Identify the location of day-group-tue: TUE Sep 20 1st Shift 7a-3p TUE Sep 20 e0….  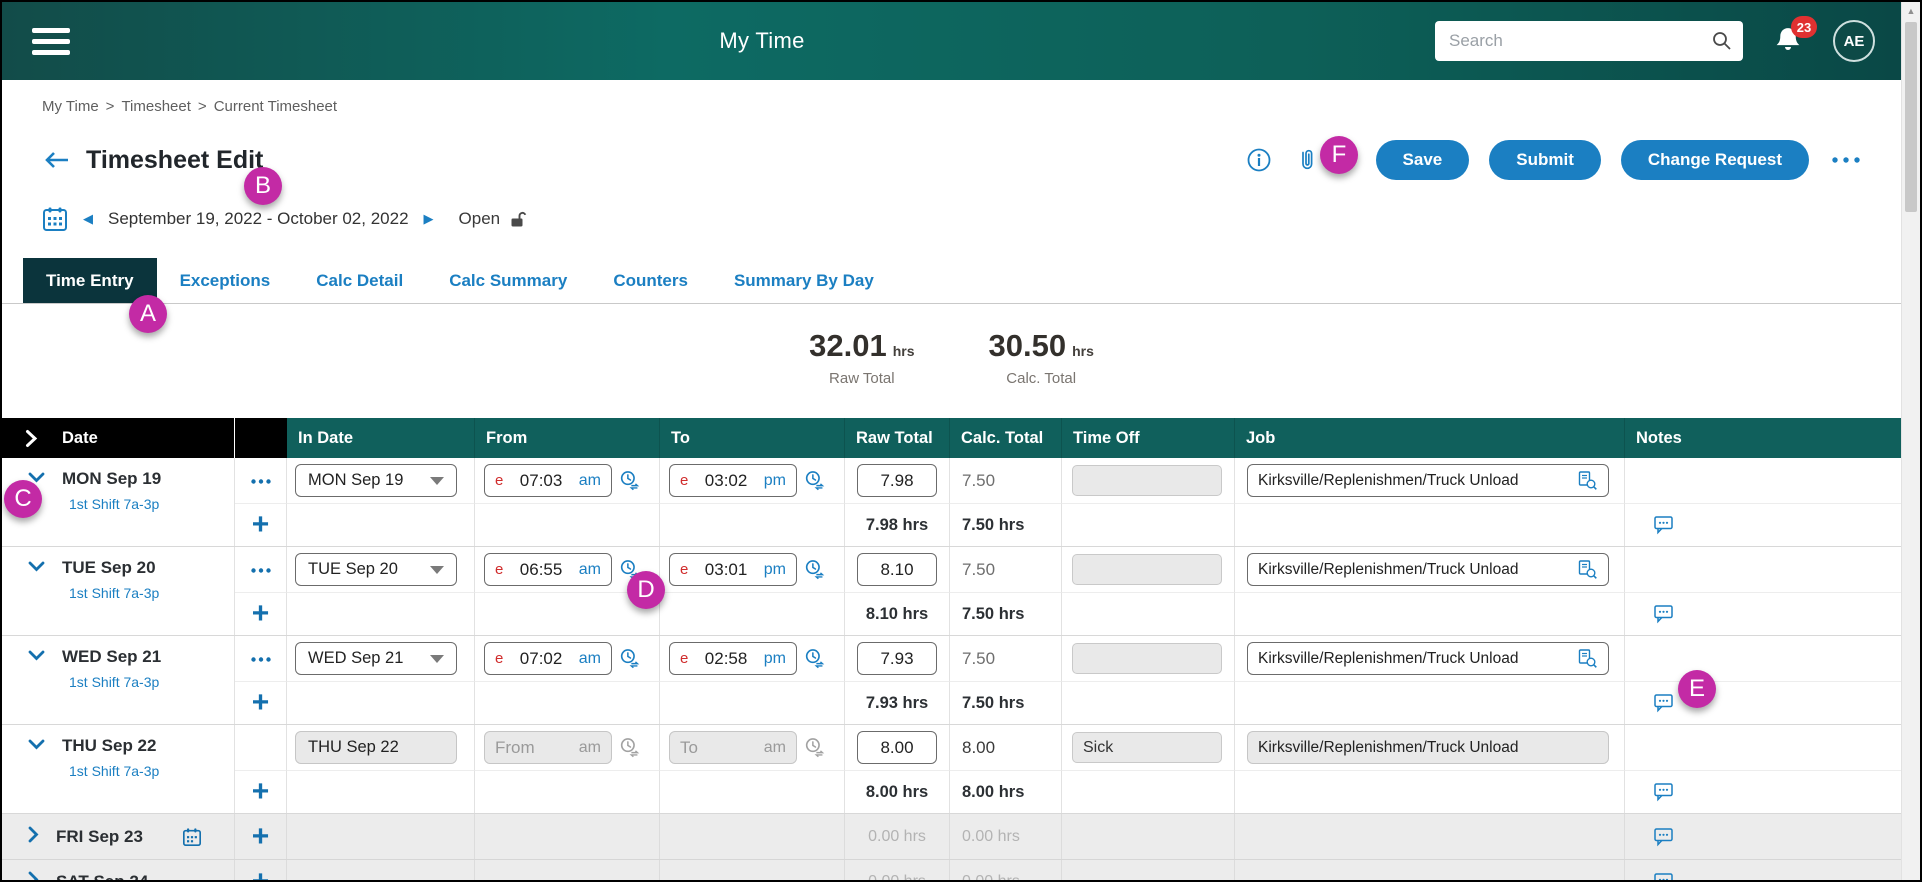
(951, 591).